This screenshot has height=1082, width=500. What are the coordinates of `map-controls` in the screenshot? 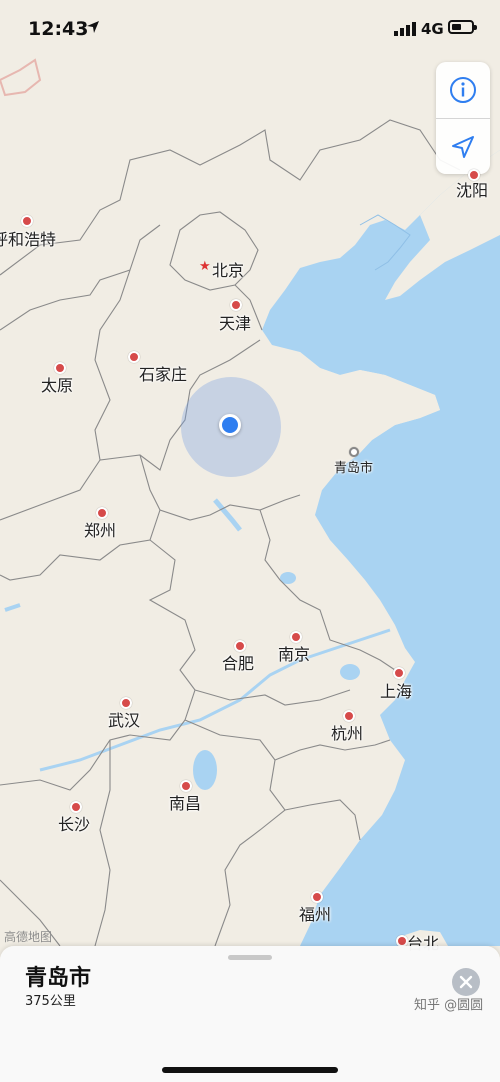 It's located at (463, 118).